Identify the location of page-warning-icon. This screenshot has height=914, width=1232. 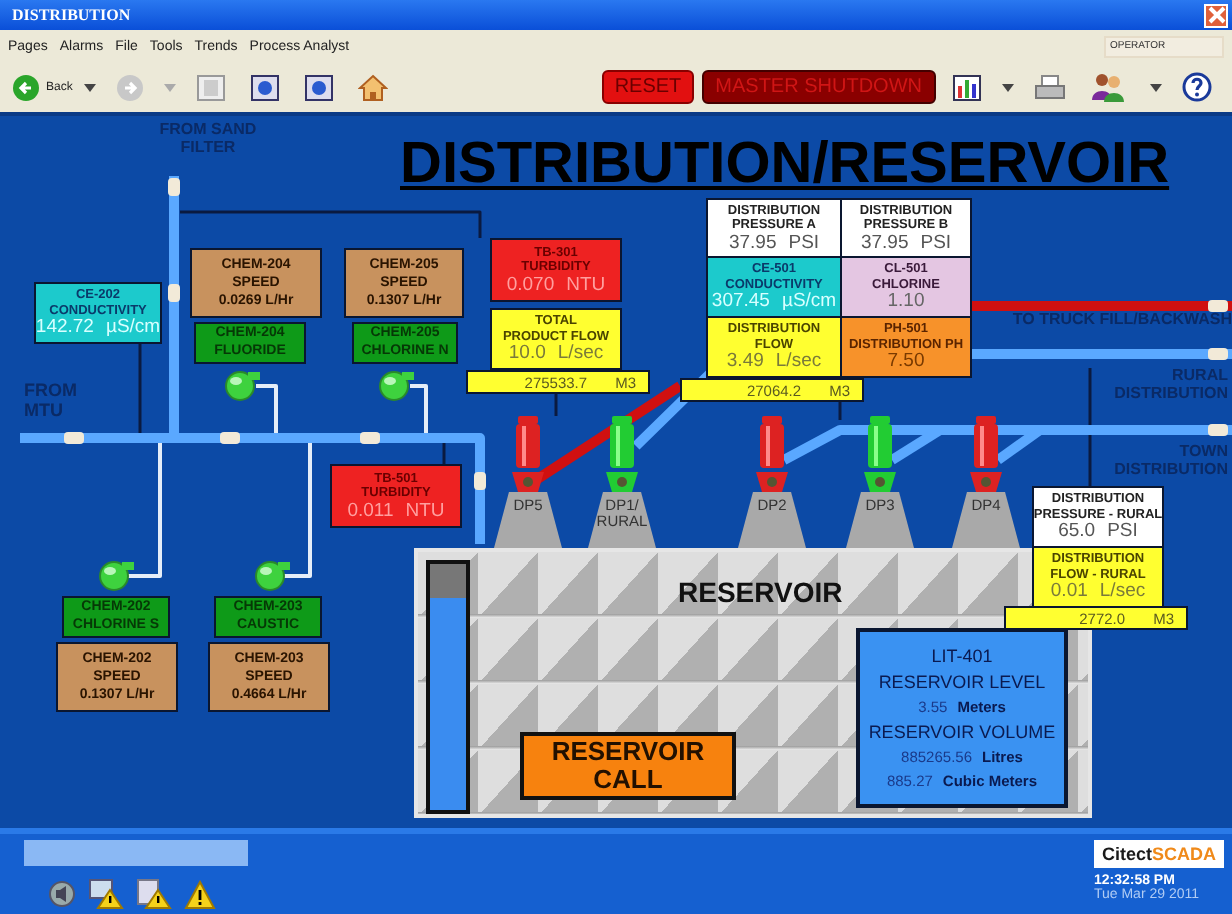
(154, 894).